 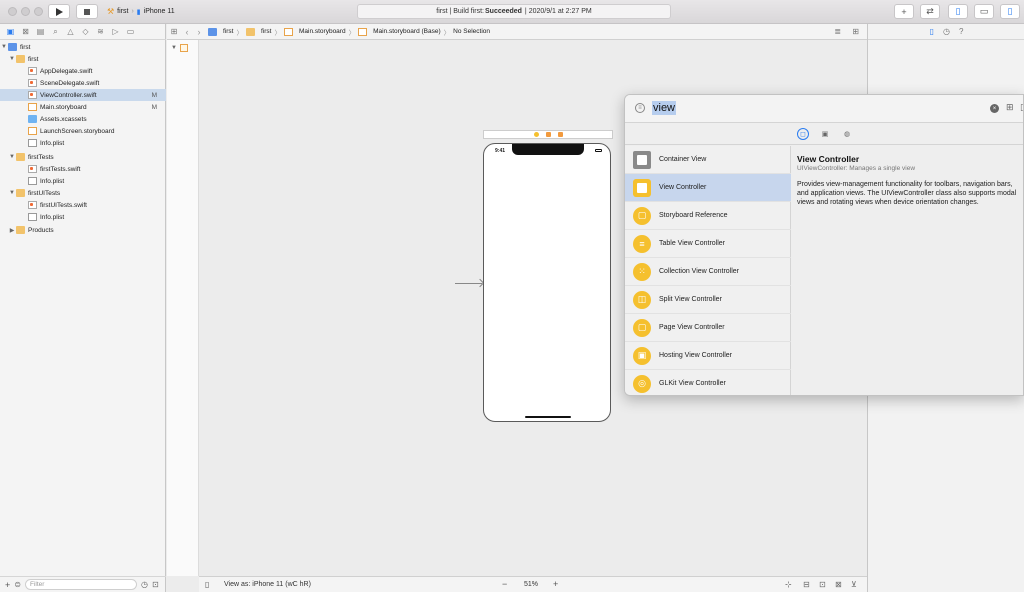 What do you see at coordinates (83, 59) in the screenshot?
I see `tree-item-group: ▼ first` at bounding box center [83, 59].